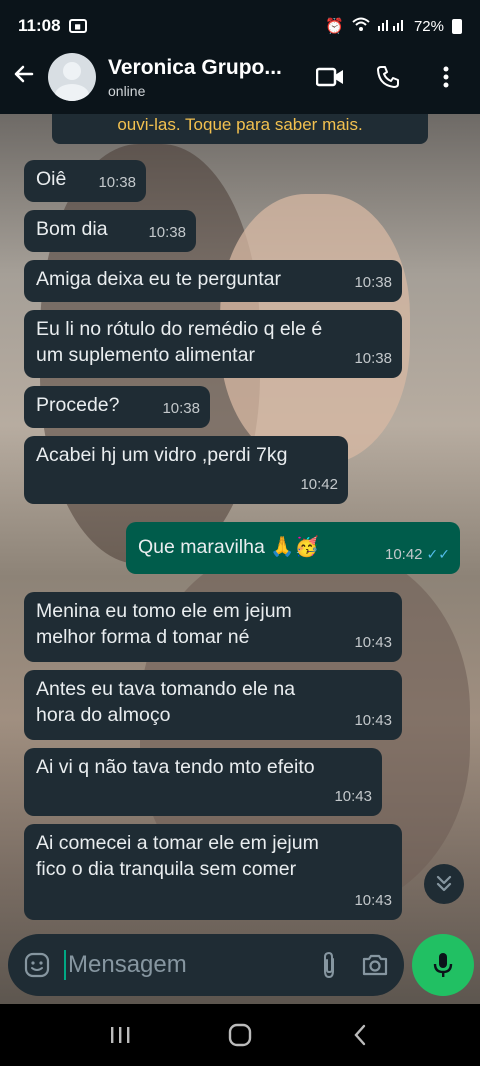  I want to click on avatar, so click(72, 77).